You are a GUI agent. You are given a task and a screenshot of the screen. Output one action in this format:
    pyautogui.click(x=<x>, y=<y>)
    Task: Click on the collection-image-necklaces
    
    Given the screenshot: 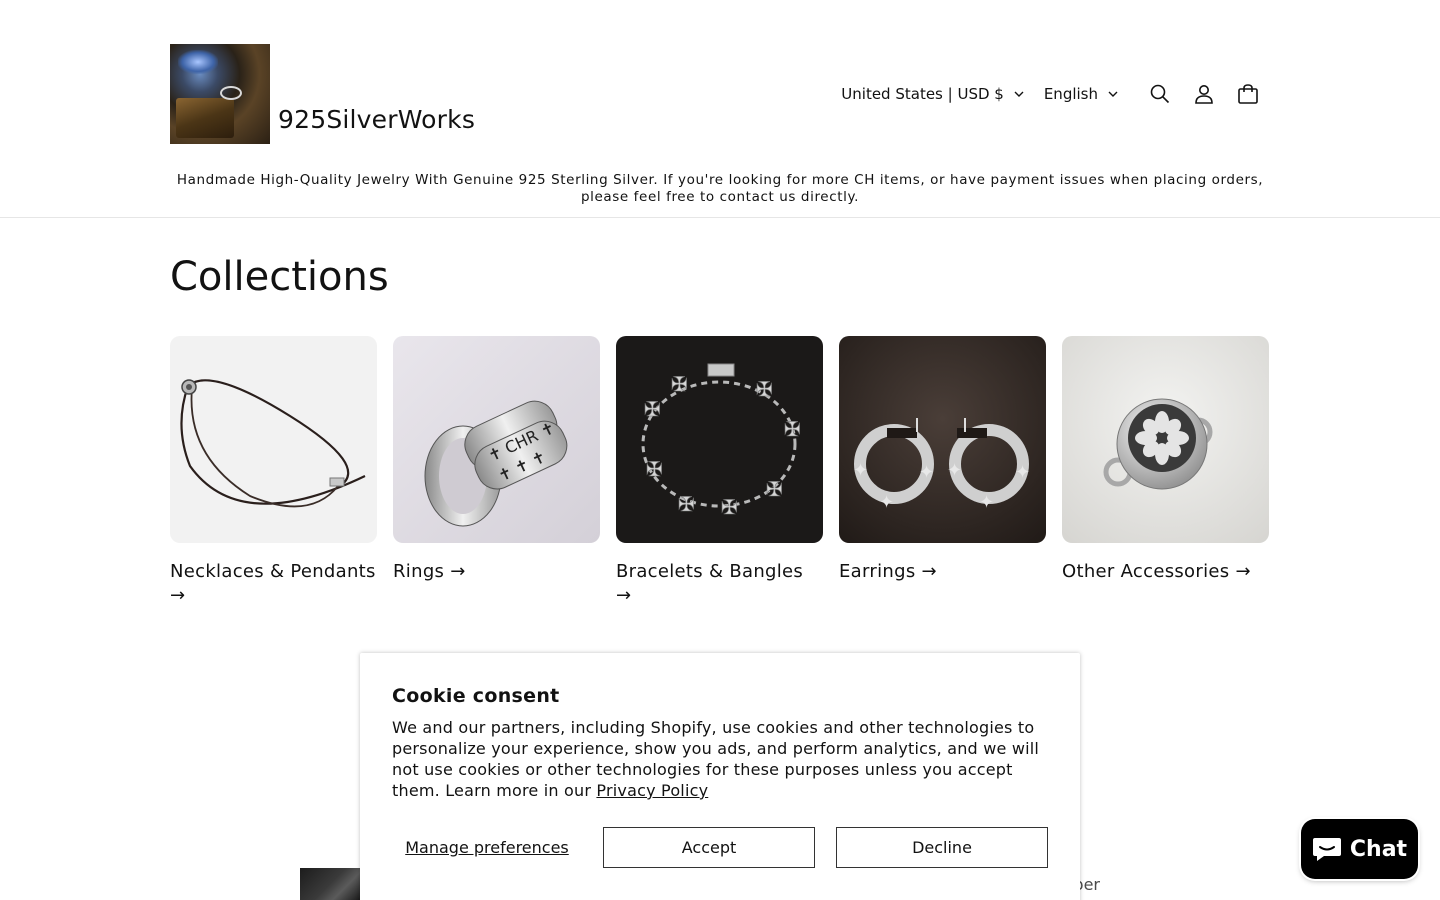 What is the action you would take?
    pyautogui.click(x=273, y=439)
    